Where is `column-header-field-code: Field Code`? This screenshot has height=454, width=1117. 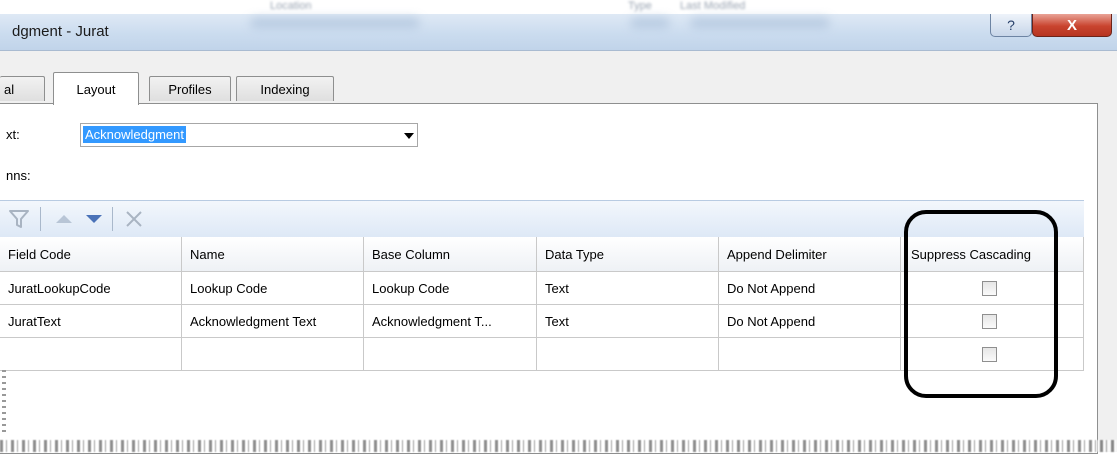 column-header-field-code: Field Code is located at coordinates (91, 254).